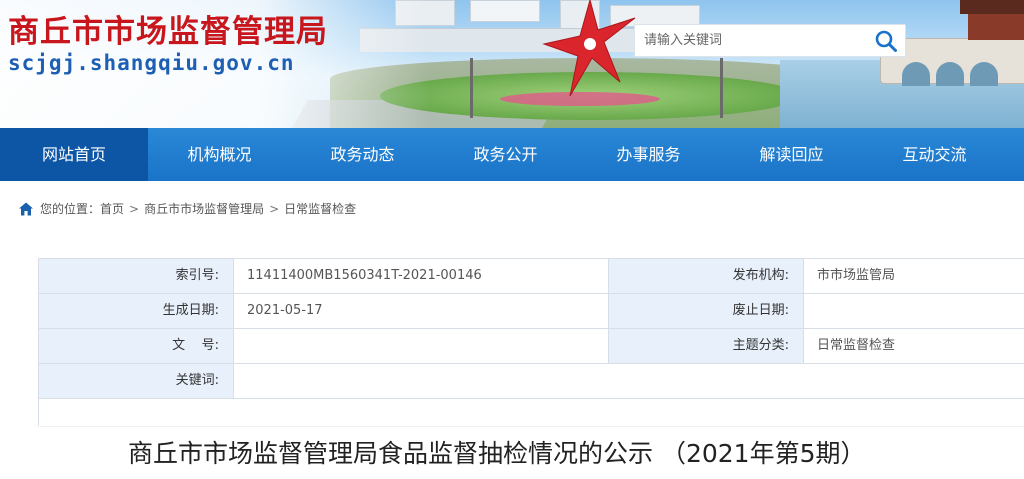  I want to click on main-nav: 网站首页 机构概况 政务动态 政务公开 办事服务 解读回应 互动交流, so click(512, 154).